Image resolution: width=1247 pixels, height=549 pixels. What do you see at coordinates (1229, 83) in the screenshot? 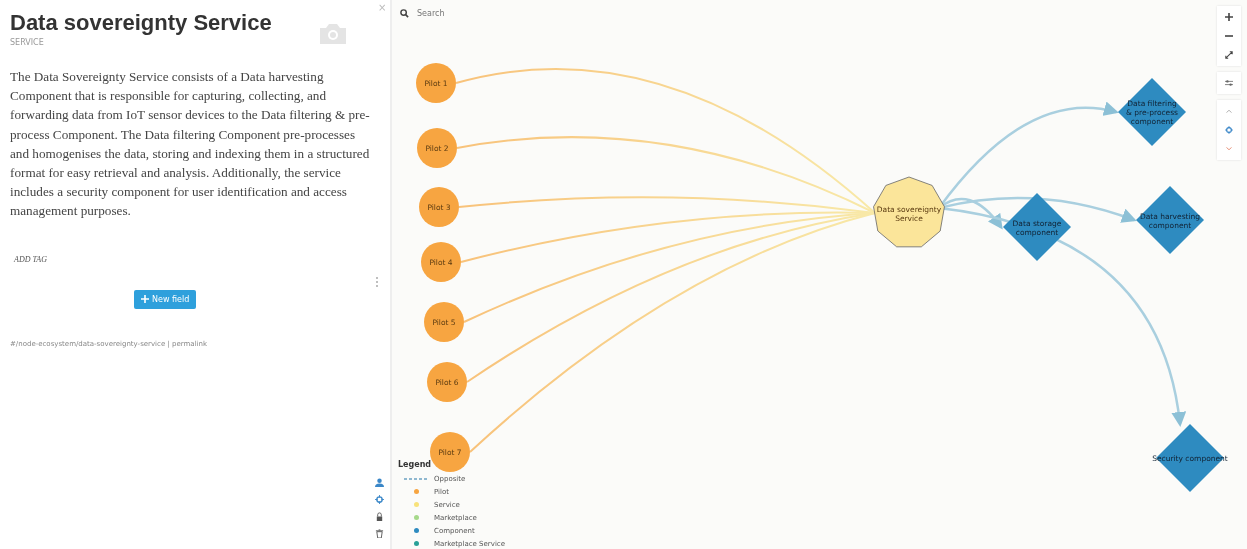
I see `sliders-icon` at bounding box center [1229, 83].